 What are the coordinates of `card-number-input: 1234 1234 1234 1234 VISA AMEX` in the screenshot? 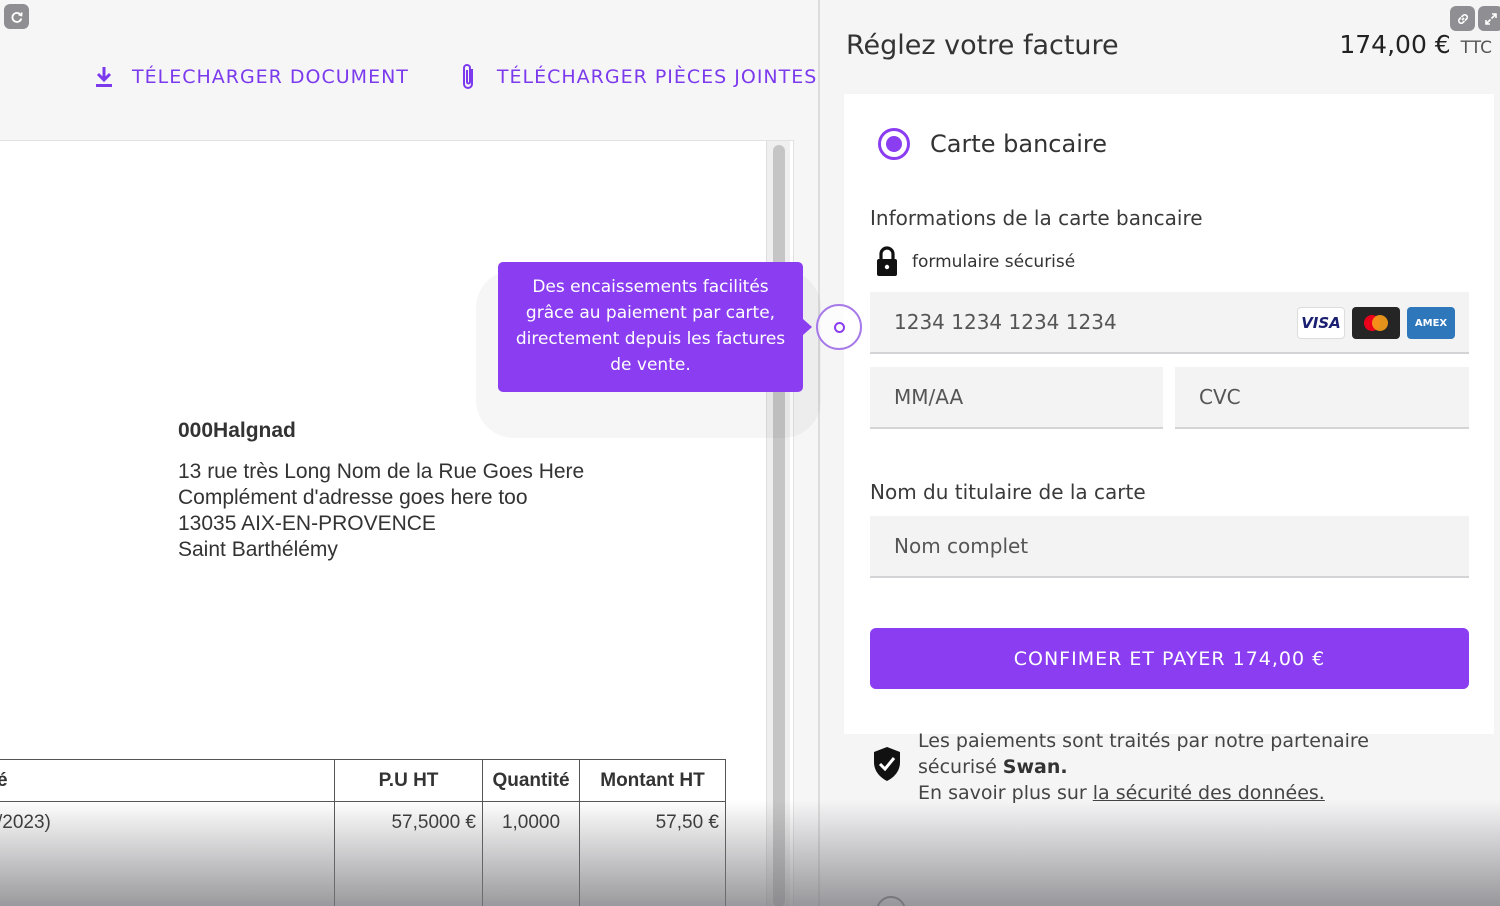 It's located at (1169, 323).